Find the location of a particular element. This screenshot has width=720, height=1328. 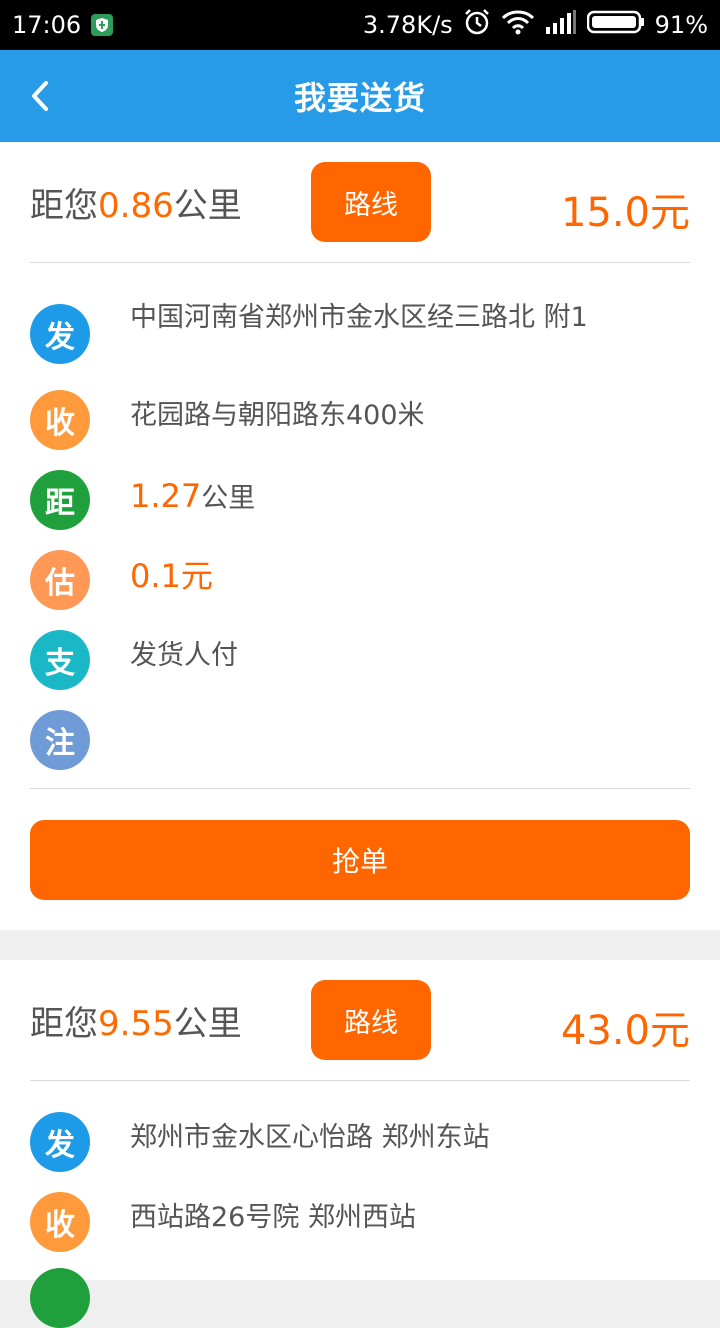

status-left: 17:06 is located at coordinates (63, 25).